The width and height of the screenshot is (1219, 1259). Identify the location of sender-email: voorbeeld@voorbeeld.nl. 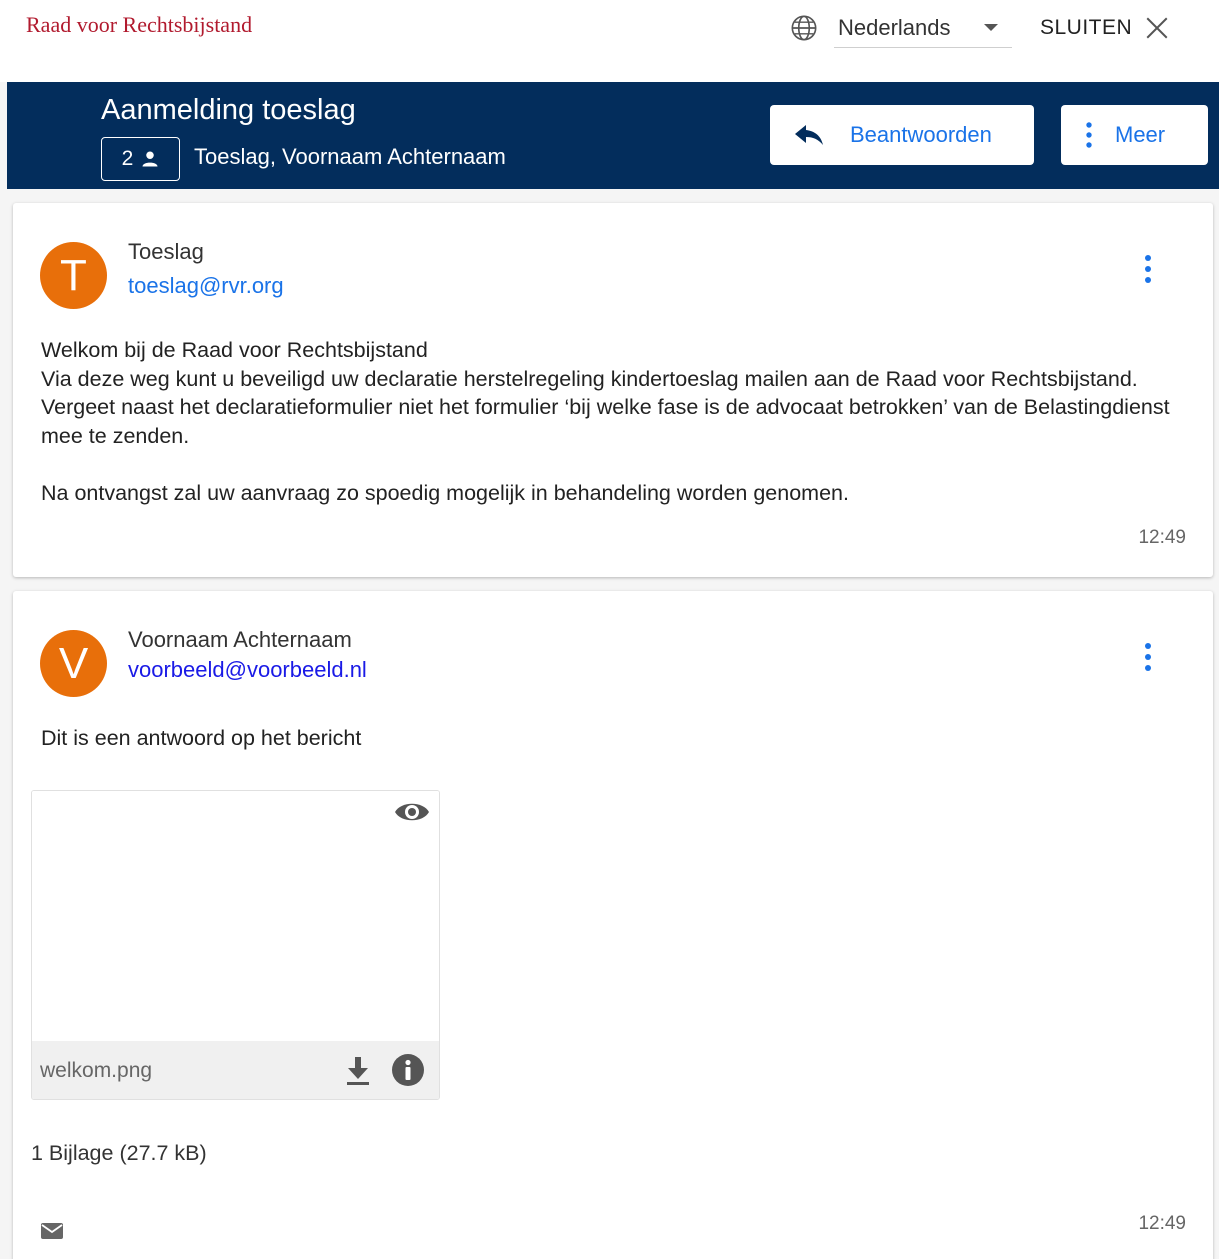
(247, 670).